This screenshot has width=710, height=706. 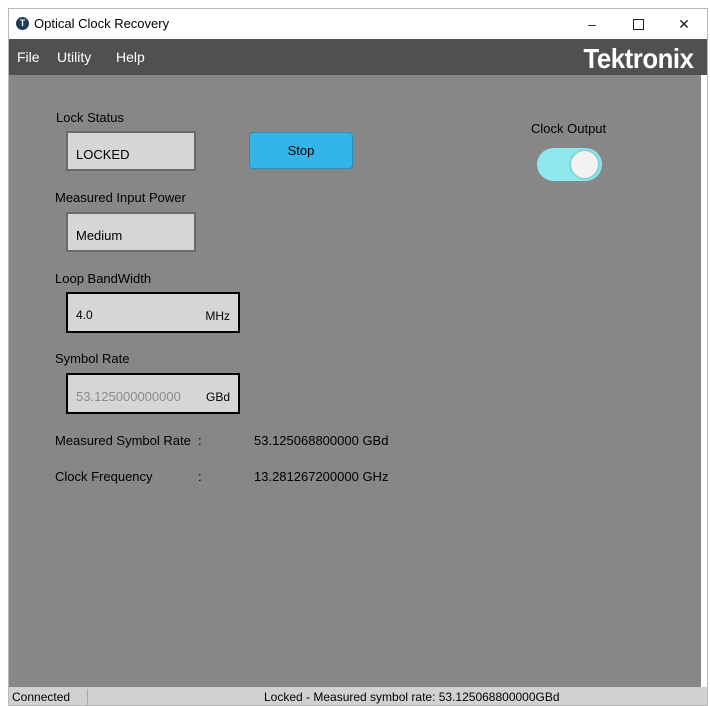 What do you see at coordinates (103, 278) in the screenshot?
I see `loop-bandwidth-label: Loop BandWidth` at bounding box center [103, 278].